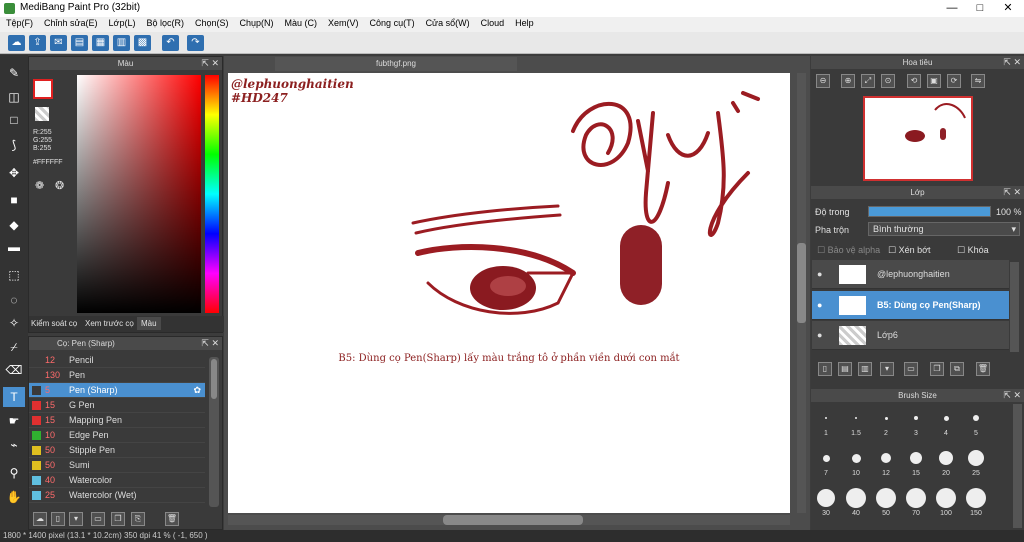 This screenshot has width=1024, height=542. Describe the element at coordinates (42, 114) in the screenshot. I see `transparent-swatch` at that location.